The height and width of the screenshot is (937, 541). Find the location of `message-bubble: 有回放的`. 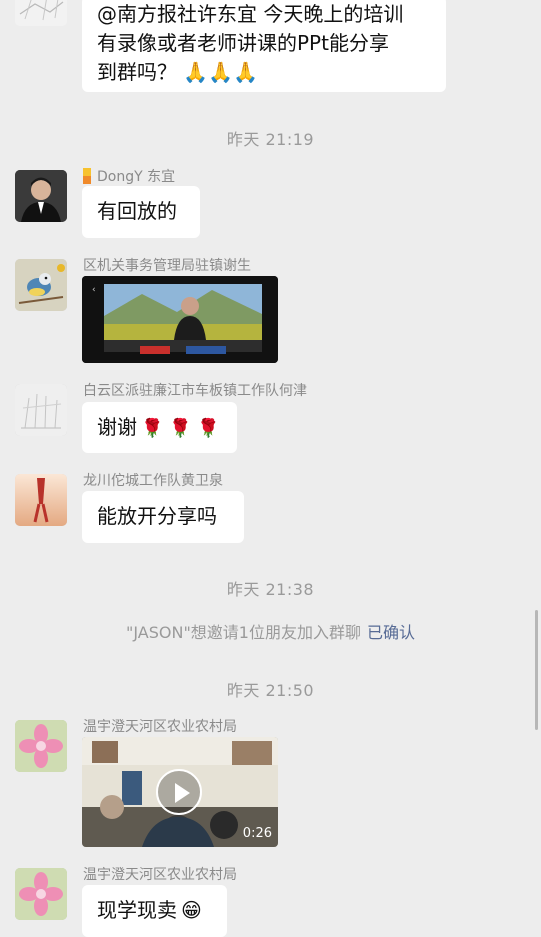

message-bubble: 有回放的 is located at coordinates (141, 212).